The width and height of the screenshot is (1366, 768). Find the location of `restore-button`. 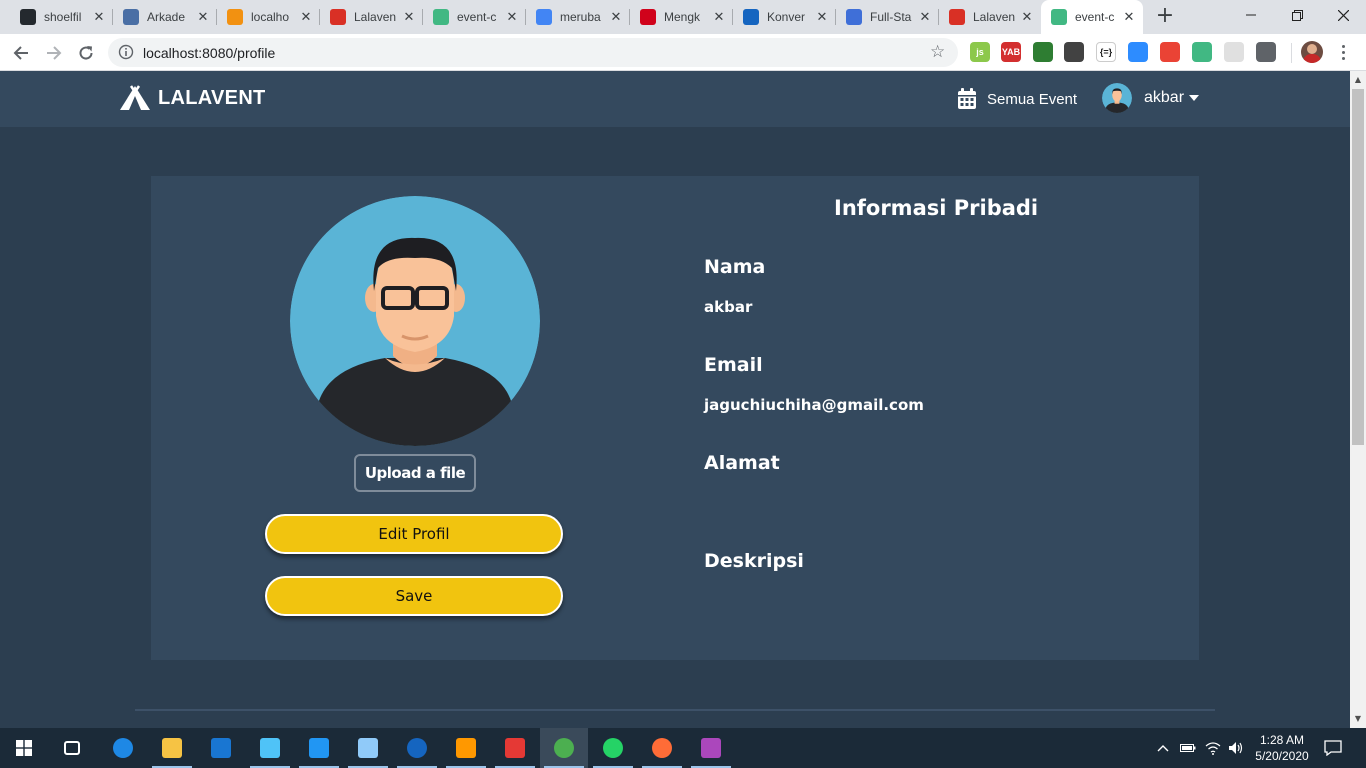

restore-button is located at coordinates (1297, 15).